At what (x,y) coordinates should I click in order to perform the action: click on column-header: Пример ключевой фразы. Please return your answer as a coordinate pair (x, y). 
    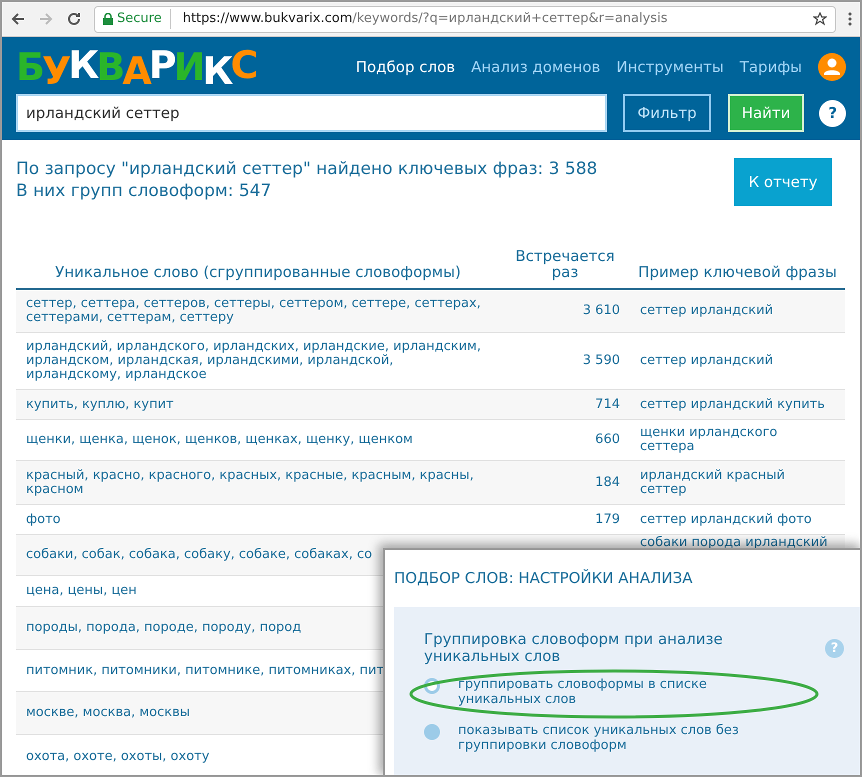
    Looking at the image, I should click on (737, 272).